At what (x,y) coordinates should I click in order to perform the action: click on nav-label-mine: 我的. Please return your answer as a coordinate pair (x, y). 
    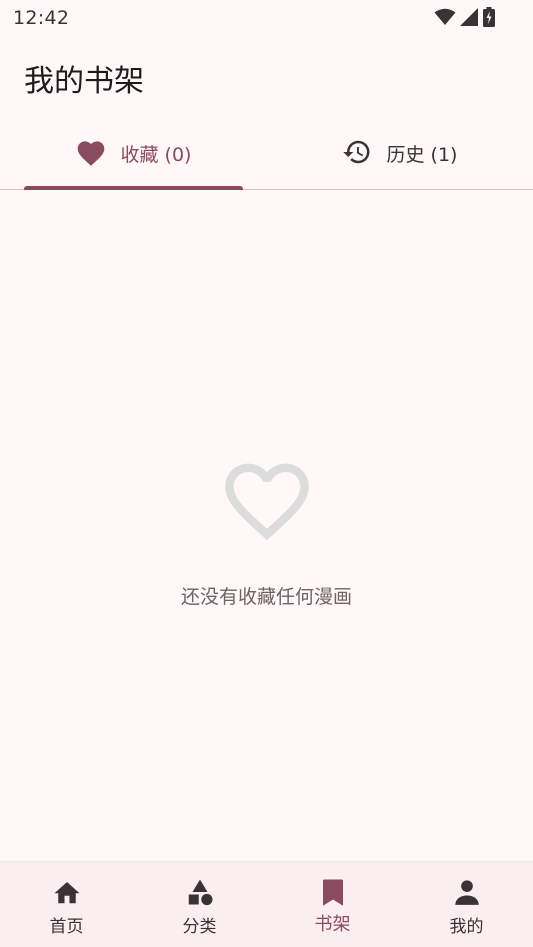
    Looking at the image, I should click on (466, 927).